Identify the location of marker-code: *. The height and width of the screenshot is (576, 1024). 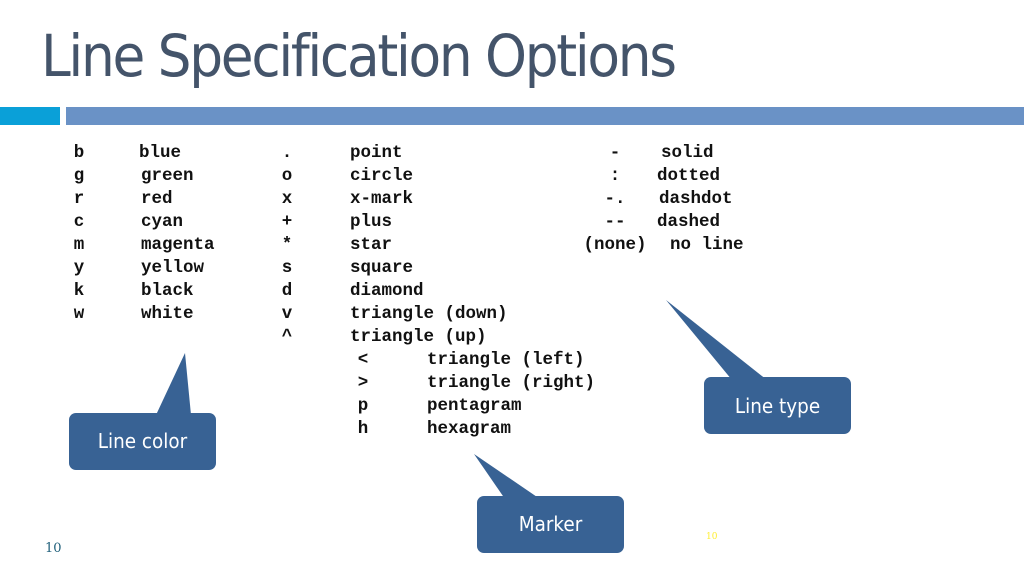
(287, 245).